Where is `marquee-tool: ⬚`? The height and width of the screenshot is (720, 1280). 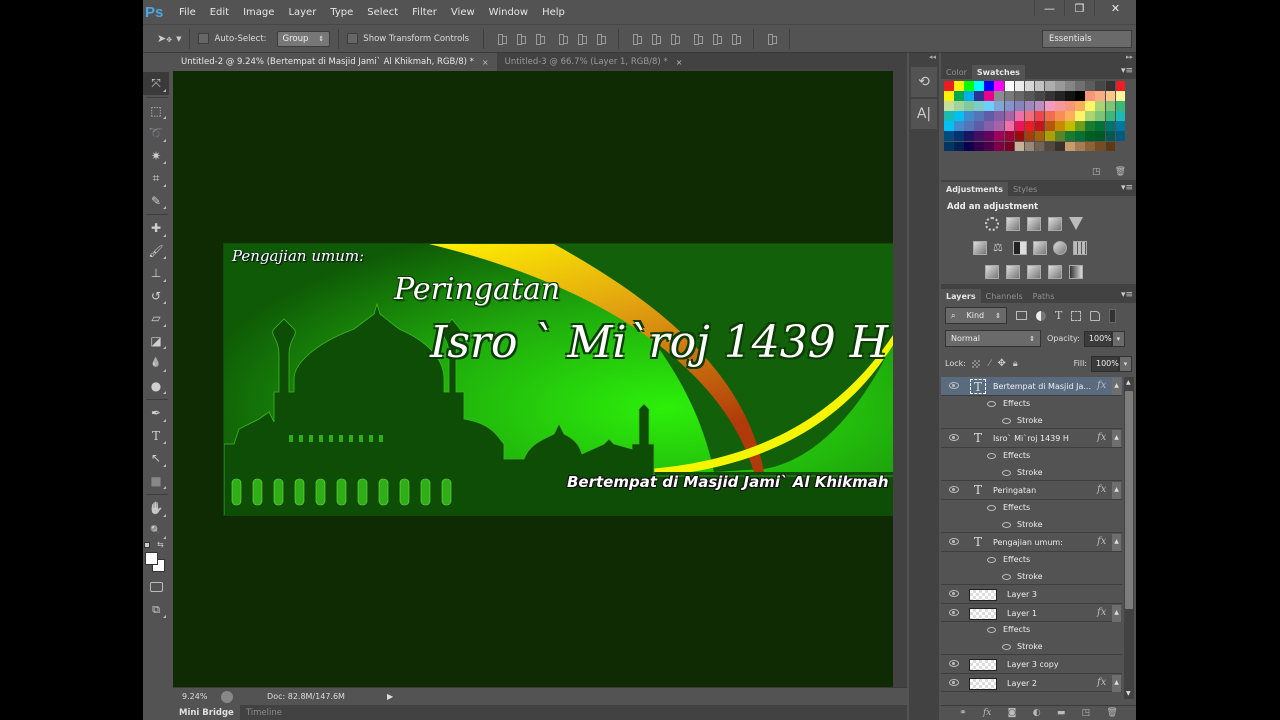 marquee-tool: ⬚ is located at coordinates (156, 111).